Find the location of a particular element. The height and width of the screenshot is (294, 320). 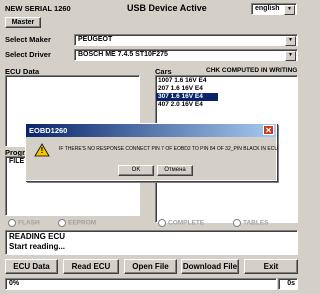

radio-complete-dot is located at coordinates (162, 223).